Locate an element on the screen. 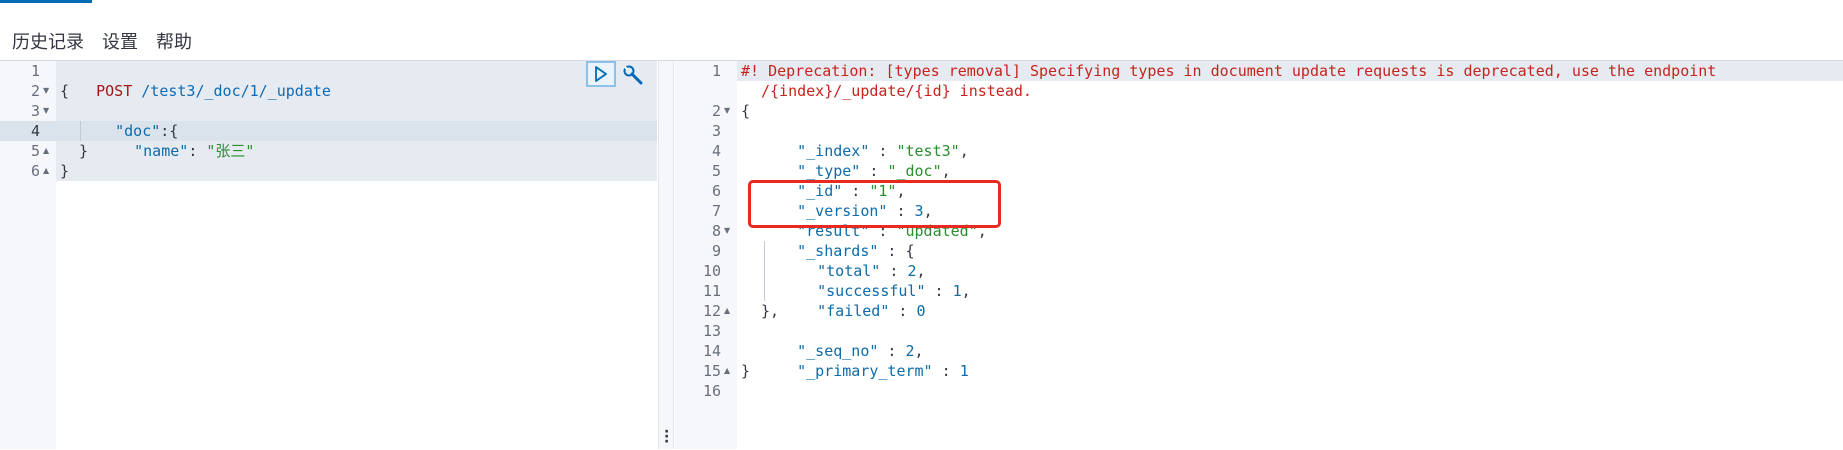 The height and width of the screenshot is (450, 1843). line-number: 16 is located at coordinates (711, 391).